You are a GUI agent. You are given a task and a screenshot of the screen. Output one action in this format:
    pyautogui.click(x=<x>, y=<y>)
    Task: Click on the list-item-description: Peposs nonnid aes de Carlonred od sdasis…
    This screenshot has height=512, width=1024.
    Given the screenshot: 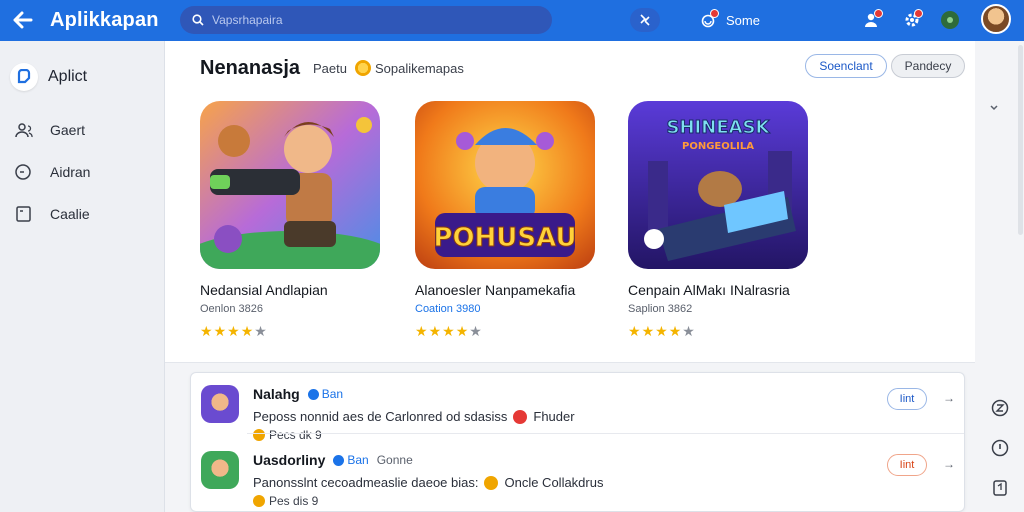 What is the action you would take?
    pyautogui.click(x=380, y=416)
    